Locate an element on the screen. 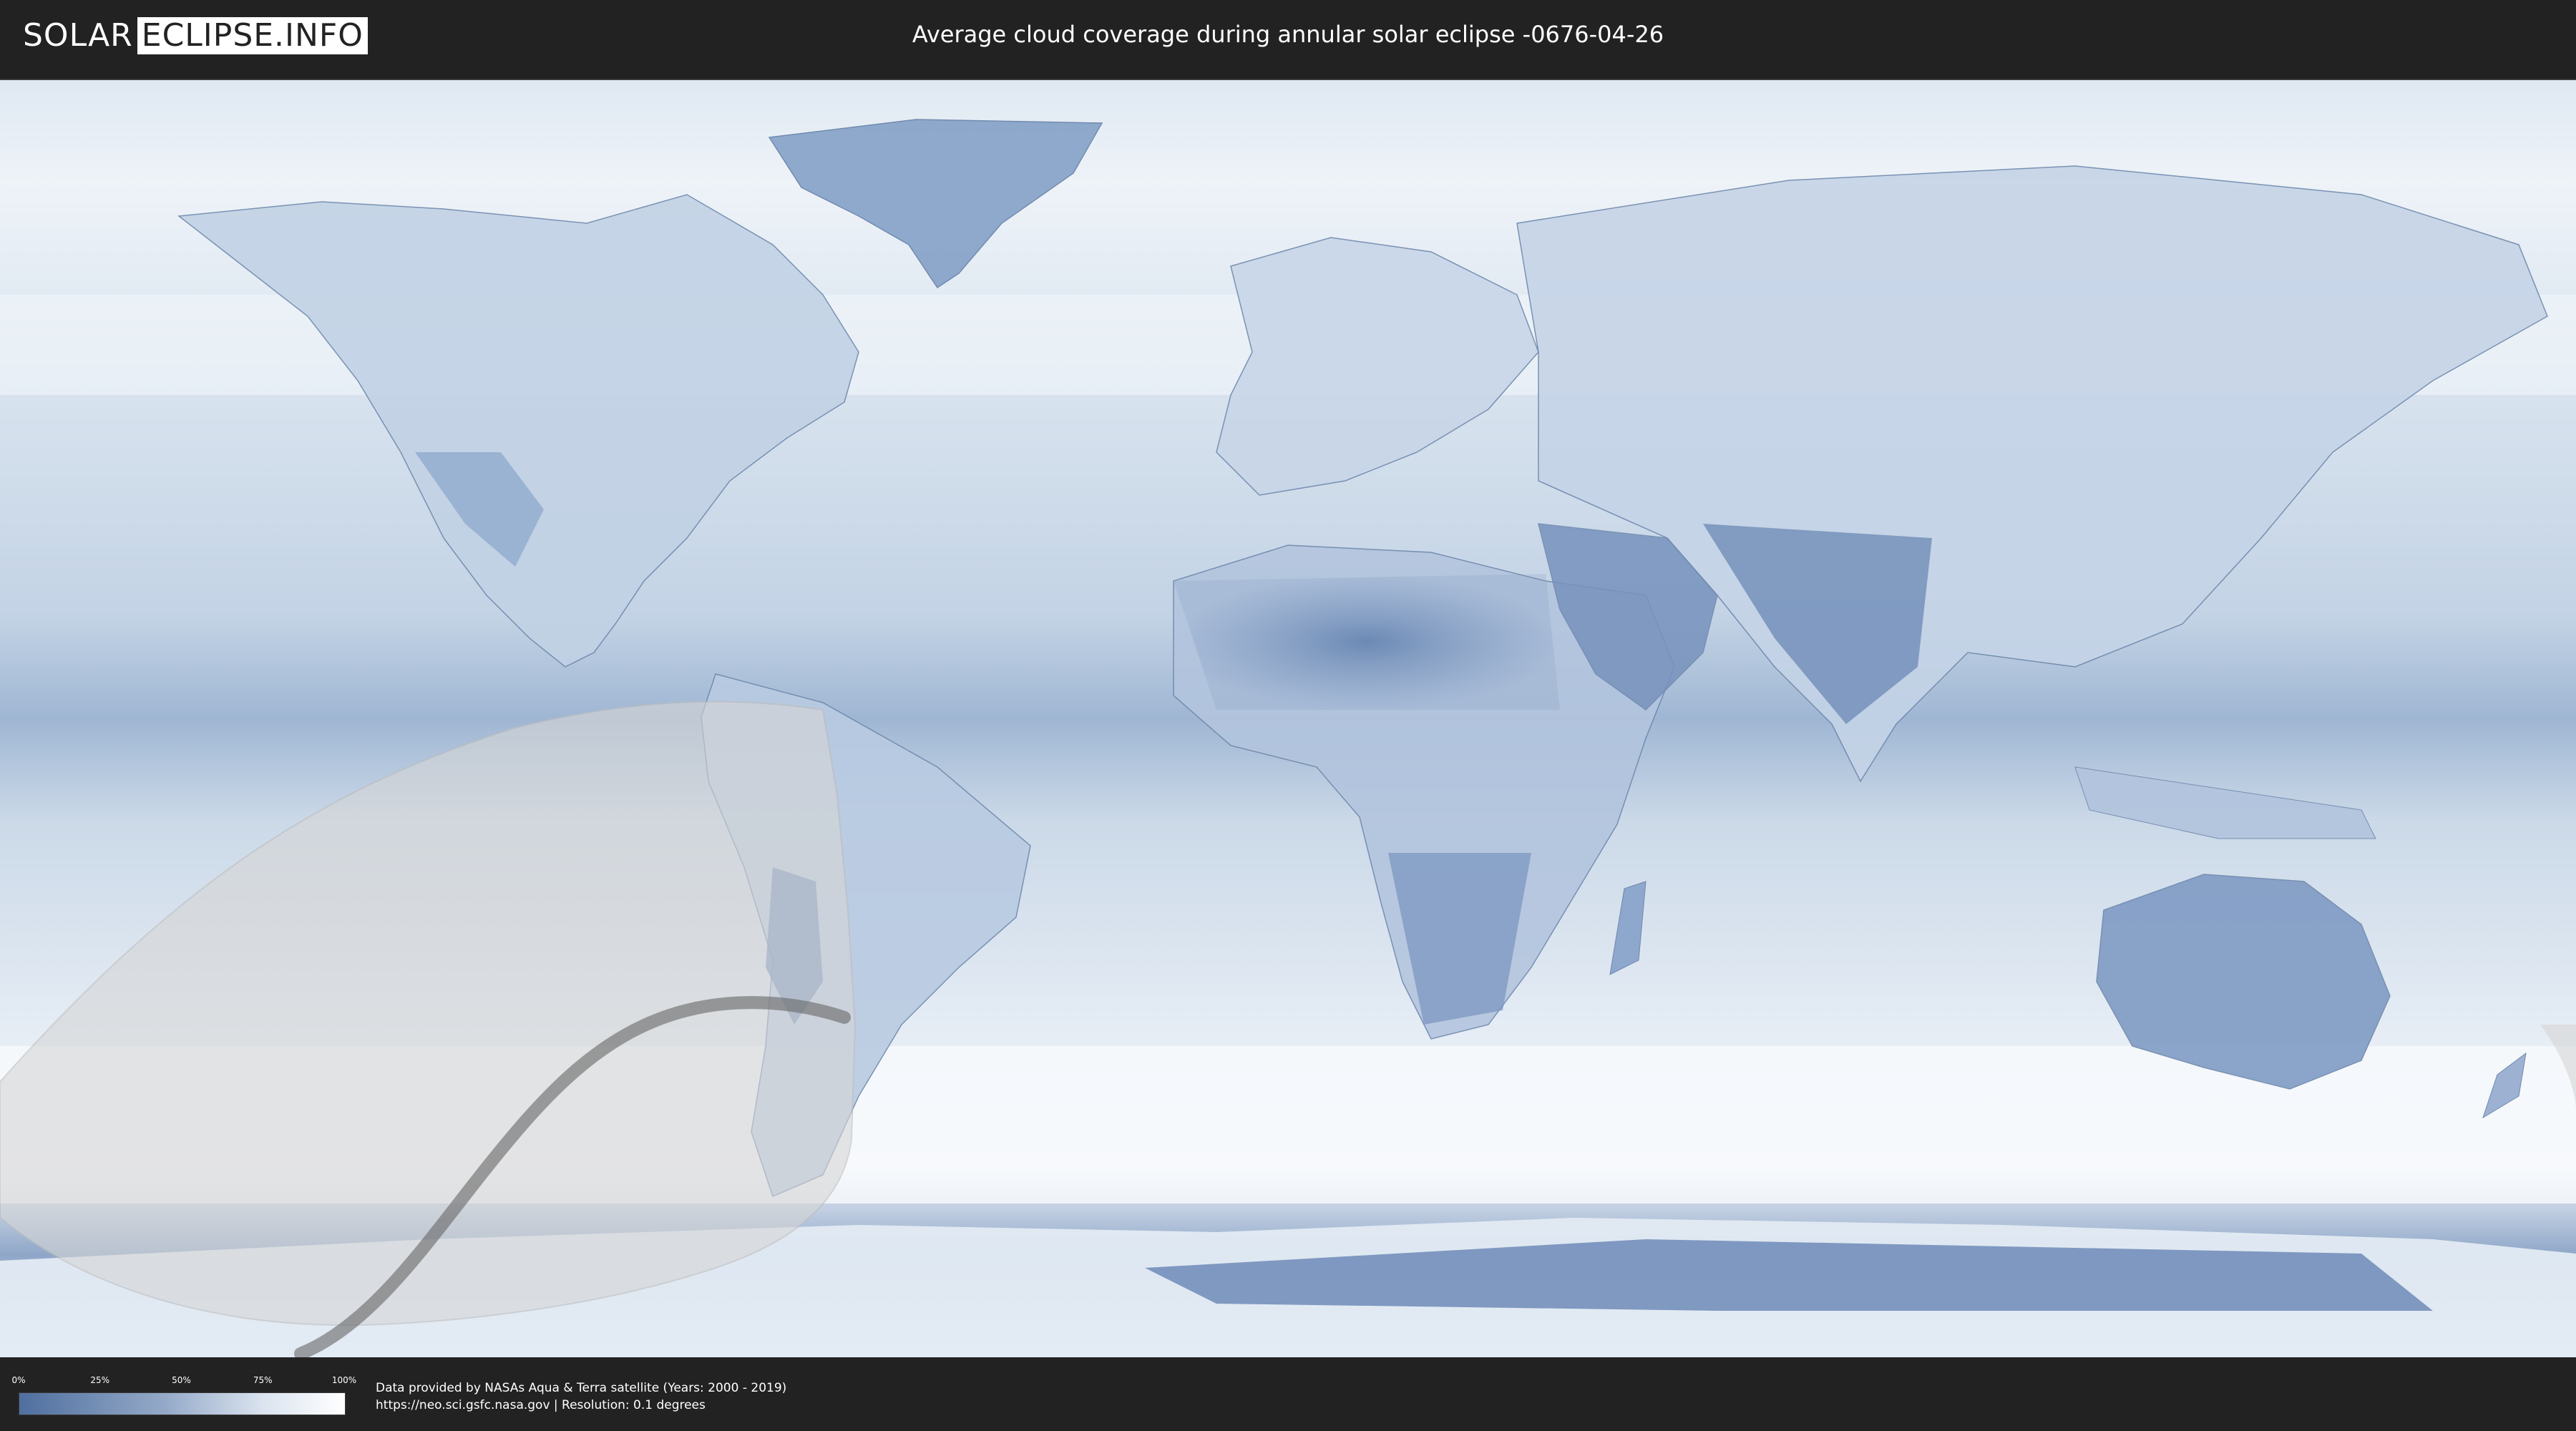 This screenshot has height=1431, width=2576. legend-tick-100: 100% is located at coordinates (344, 1380).